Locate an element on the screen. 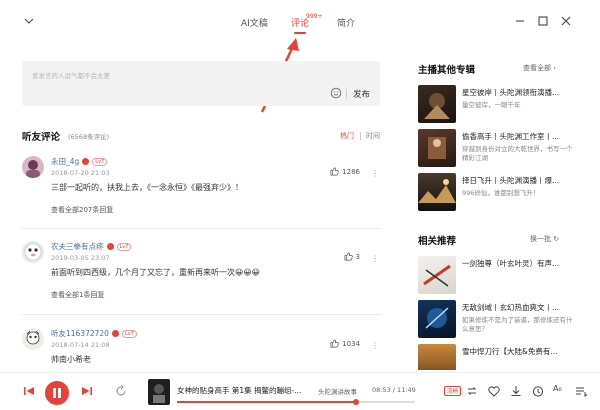 The image size is (600, 410). track-author: 头陀渊讲故事 is located at coordinates (337, 391).